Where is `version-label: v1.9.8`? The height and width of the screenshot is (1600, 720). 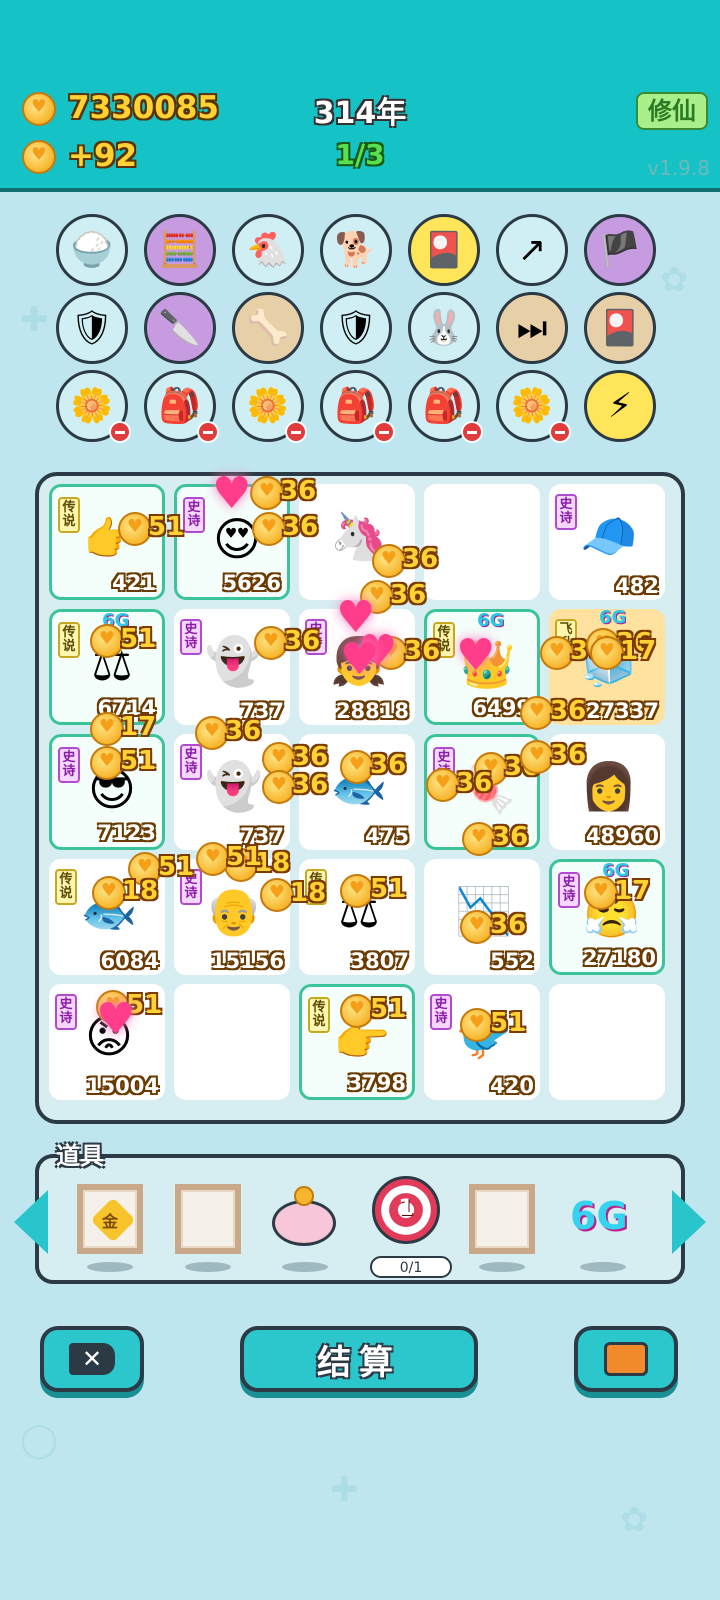 version-label: v1.9.8 is located at coordinates (678, 168).